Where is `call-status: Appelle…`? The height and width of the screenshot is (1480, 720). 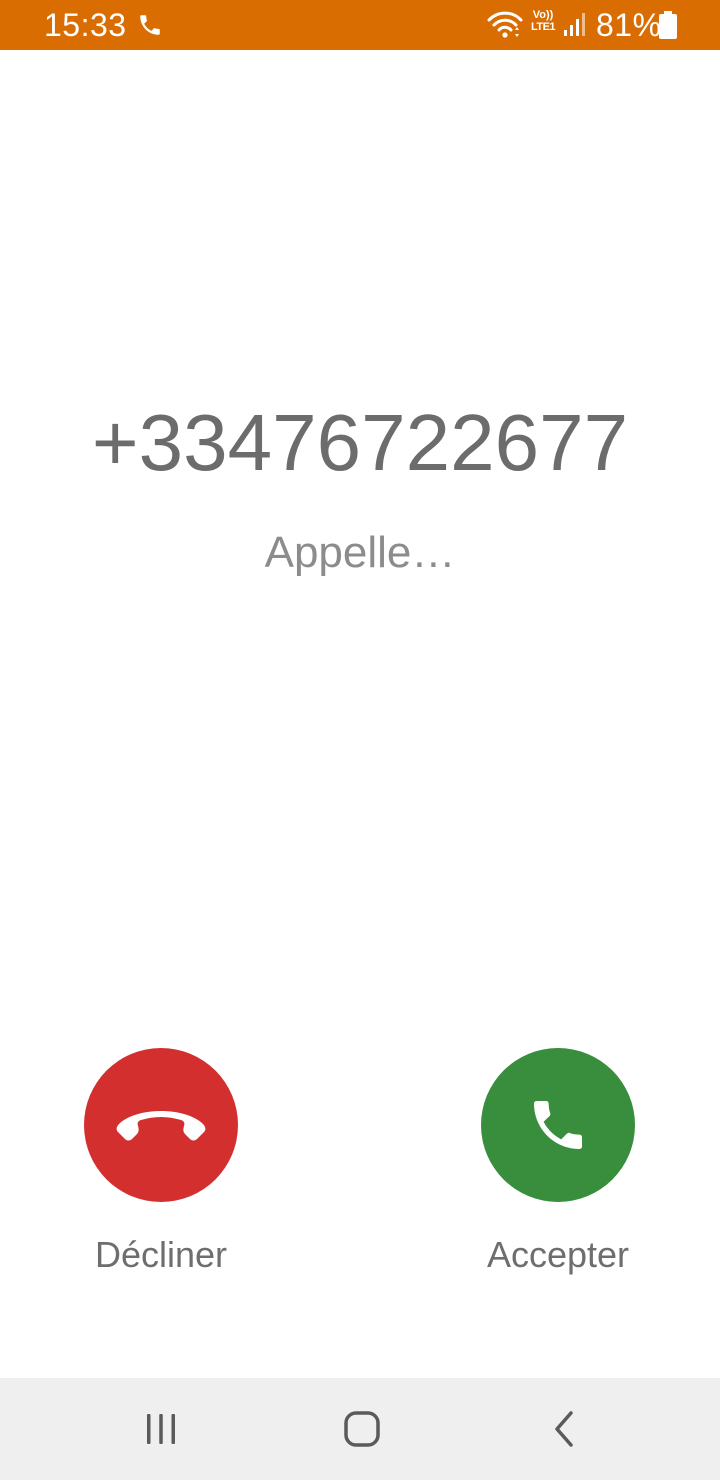 call-status: Appelle… is located at coordinates (360, 552).